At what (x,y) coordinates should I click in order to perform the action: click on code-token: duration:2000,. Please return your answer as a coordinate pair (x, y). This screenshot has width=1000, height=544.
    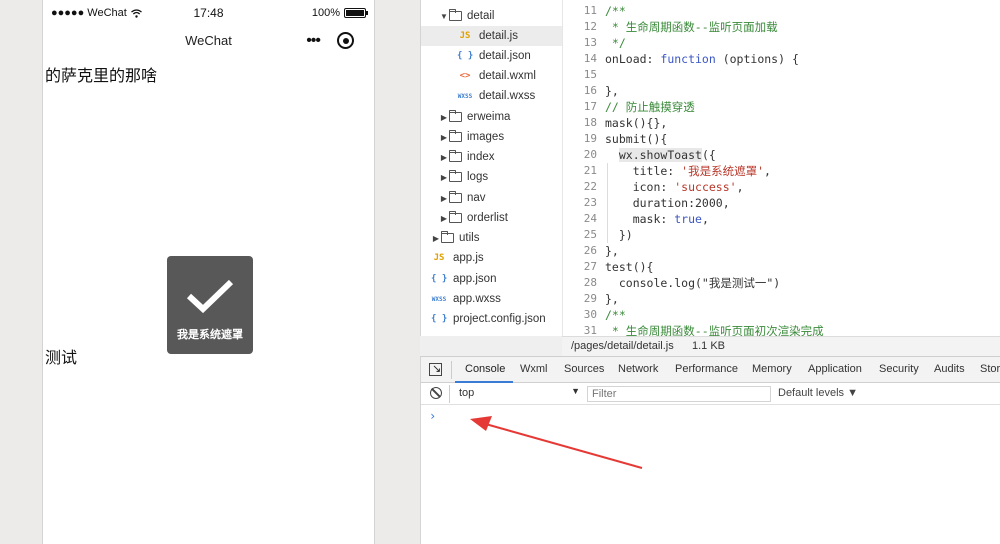
    Looking at the image, I should click on (667, 203).